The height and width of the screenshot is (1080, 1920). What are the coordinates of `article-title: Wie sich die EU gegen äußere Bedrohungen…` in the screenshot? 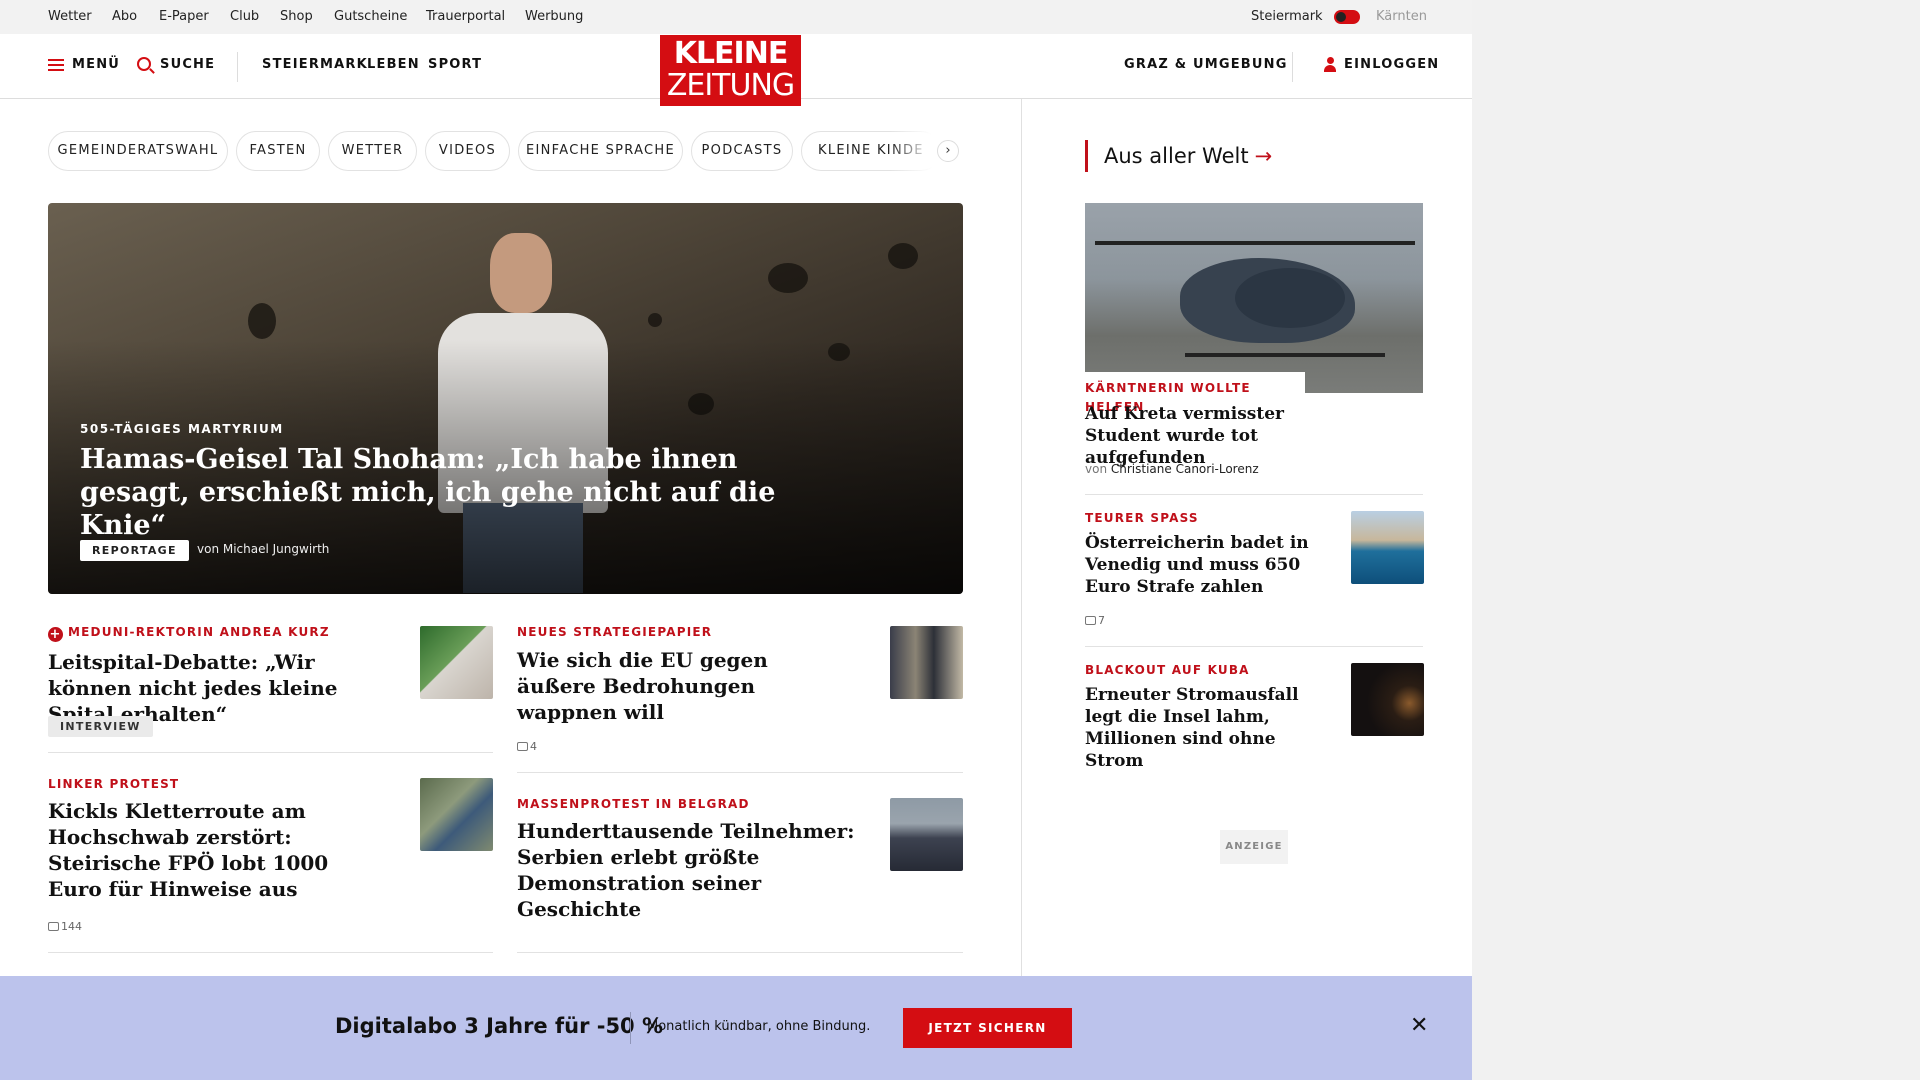 It's located at (682, 686).